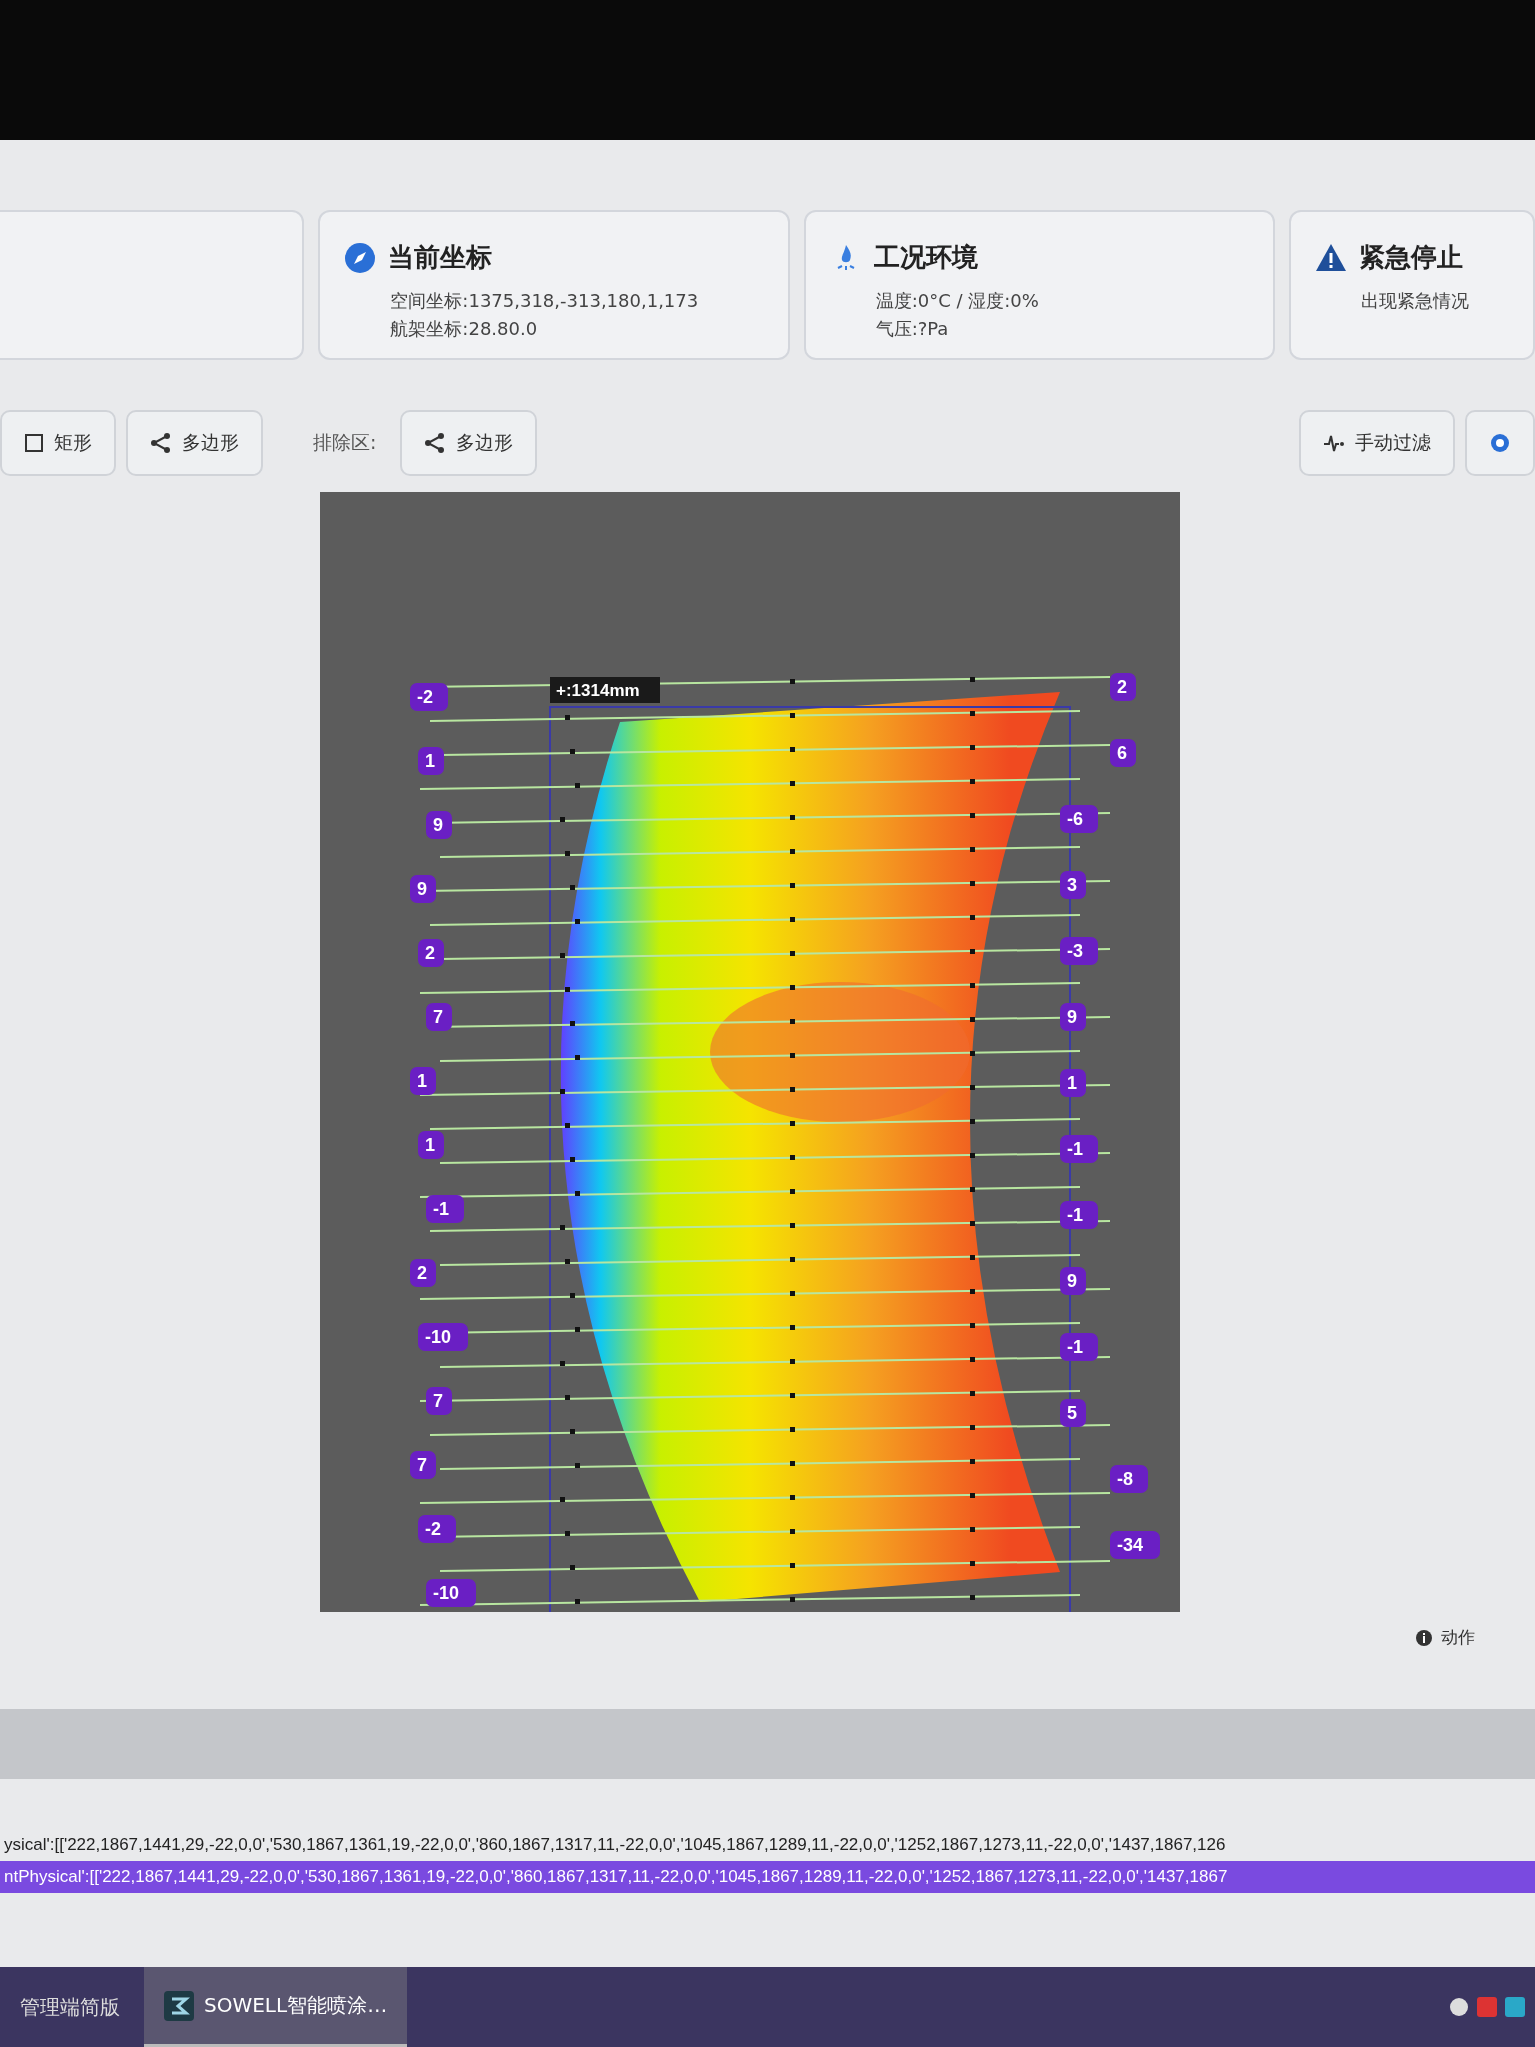  What do you see at coordinates (1411, 257) in the screenshot?
I see `card-title: 紧急停止` at bounding box center [1411, 257].